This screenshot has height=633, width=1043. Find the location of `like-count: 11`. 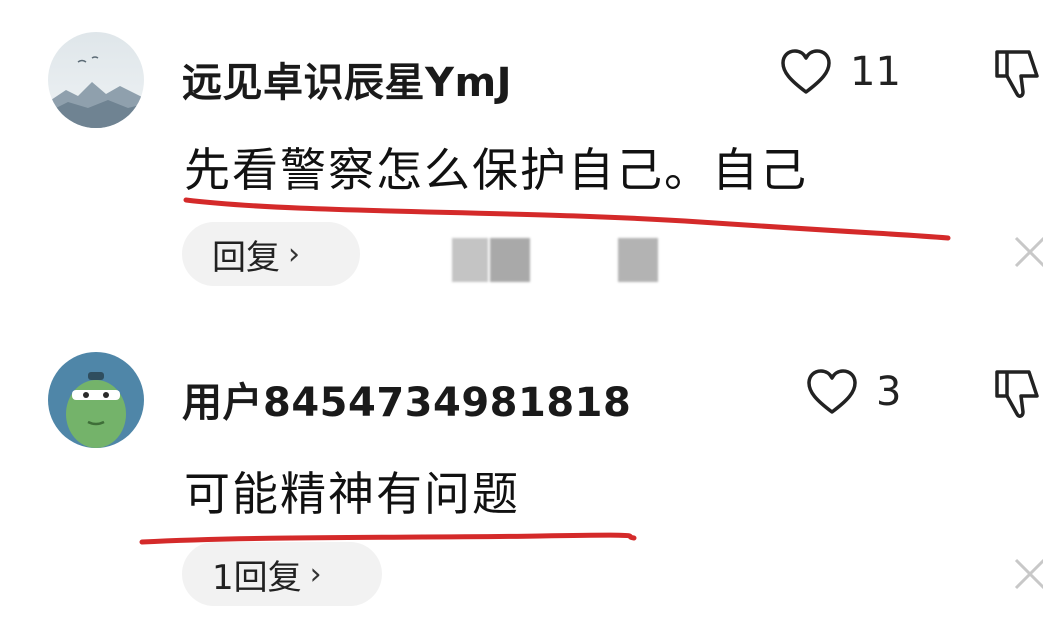

like-count: 11 is located at coordinates (875, 72).